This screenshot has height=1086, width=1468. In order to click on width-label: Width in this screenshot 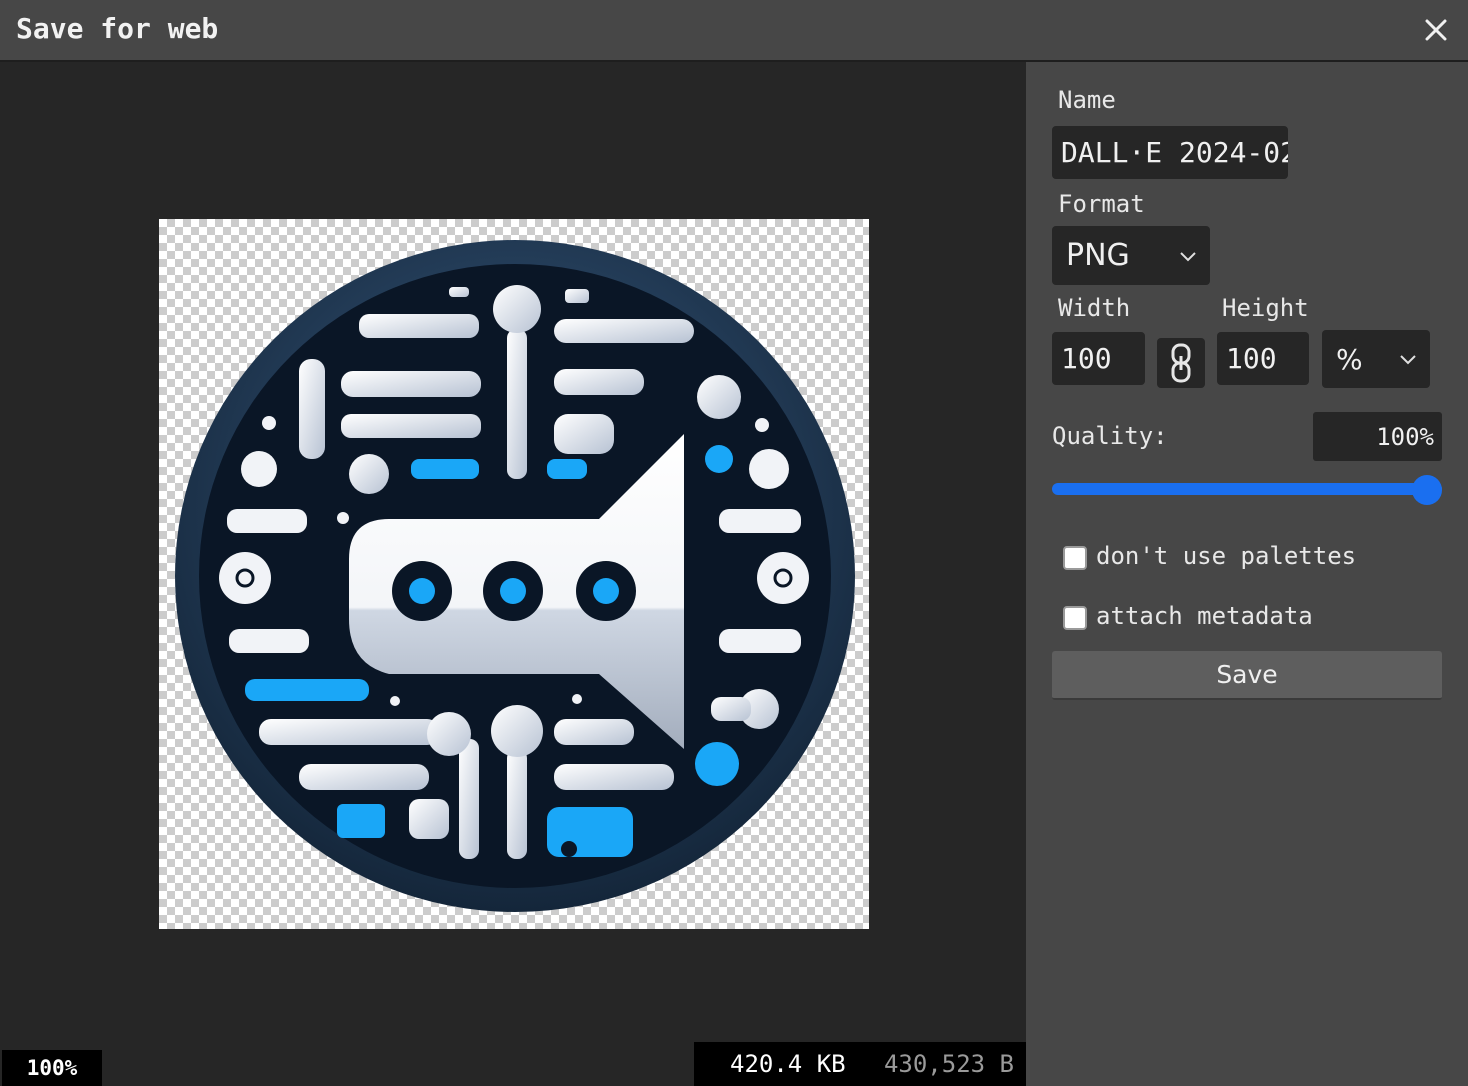, I will do `click(1094, 308)`.